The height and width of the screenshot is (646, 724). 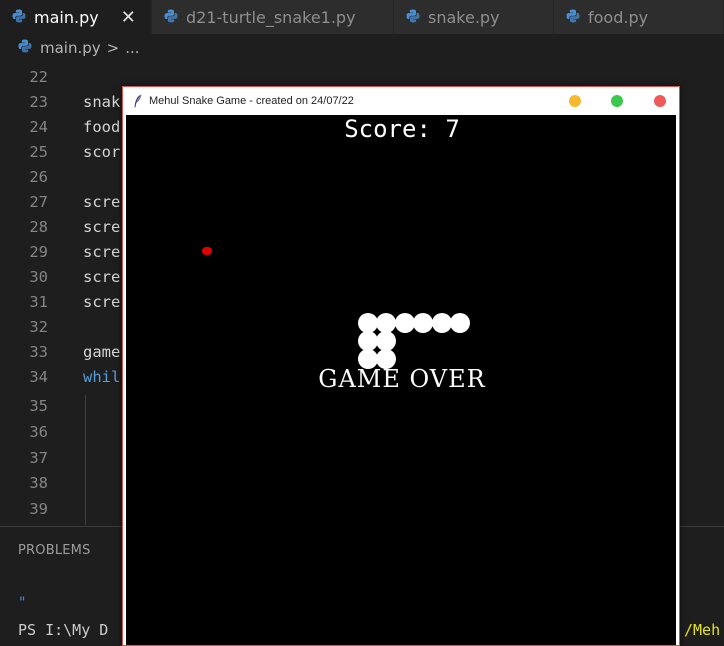 I want to click on code-text: scor, so click(x=102, y=152).